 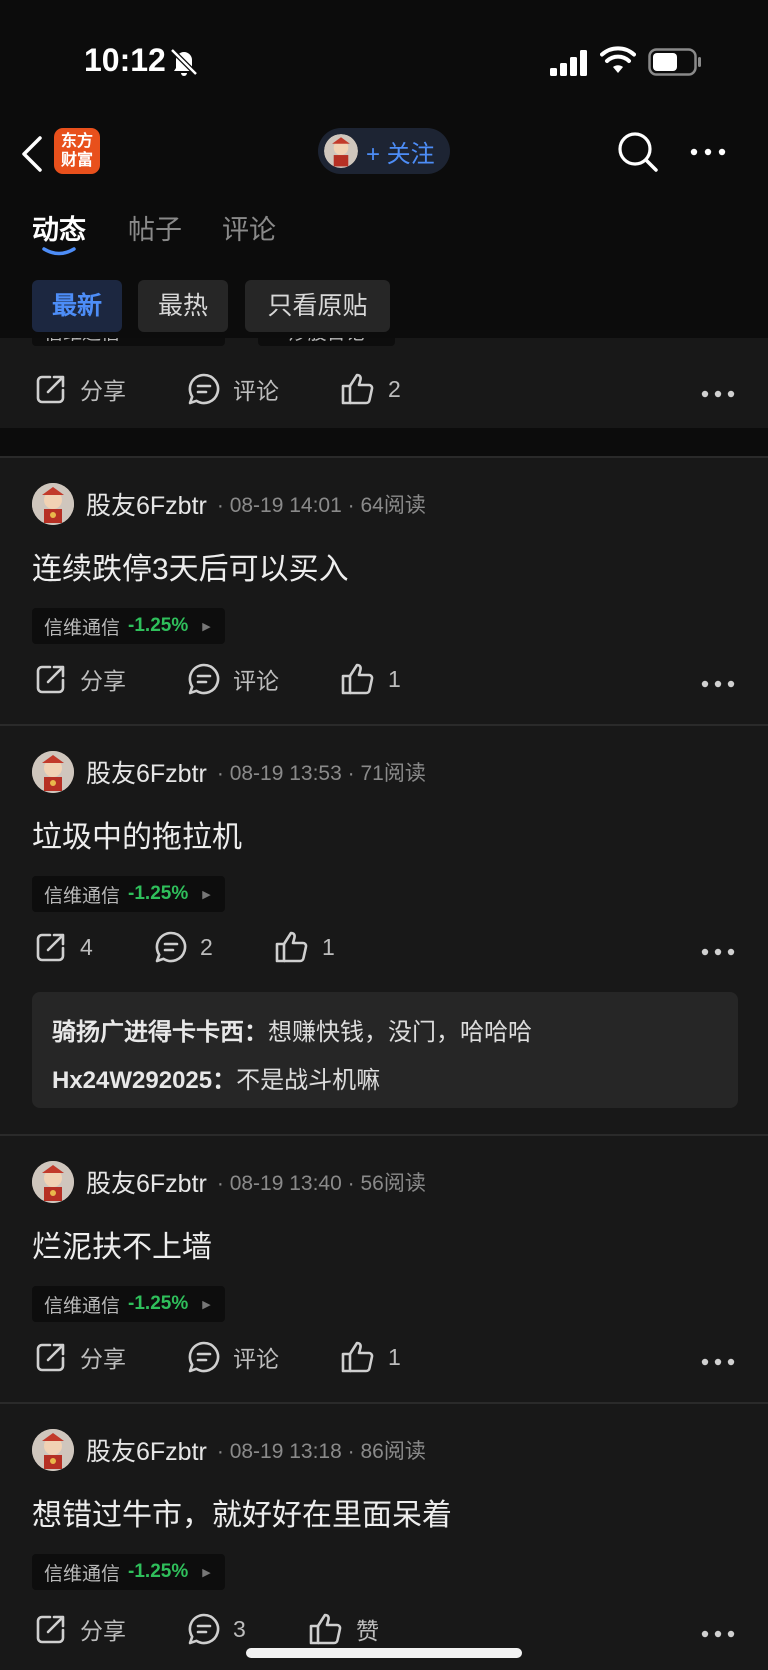 I want to click on post-time: 08-19 14:01, so click(x=285, y=505).